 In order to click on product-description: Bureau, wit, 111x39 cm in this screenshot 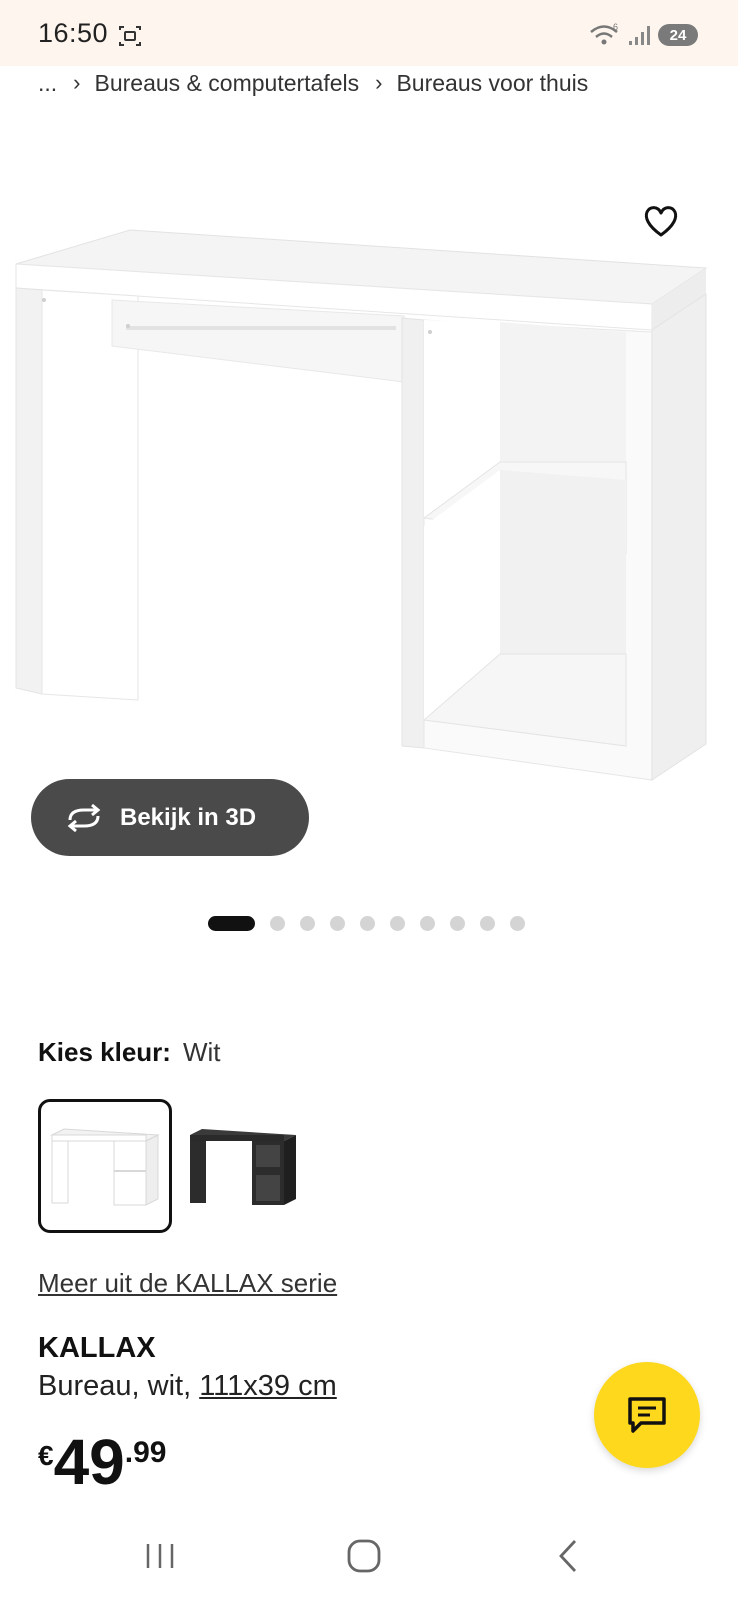, I will do `click(187, 1386)`.